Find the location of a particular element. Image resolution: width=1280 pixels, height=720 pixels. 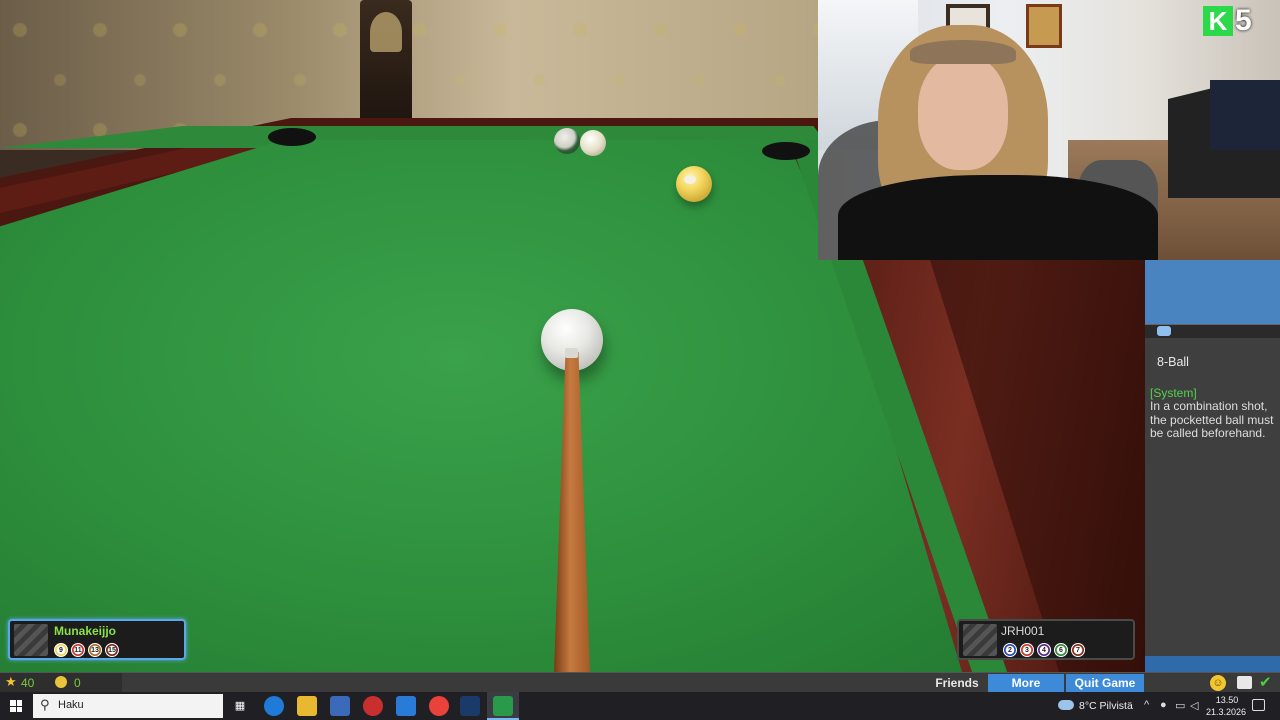

channel-logo-number: 5 is located at coordinates (1243, 20).